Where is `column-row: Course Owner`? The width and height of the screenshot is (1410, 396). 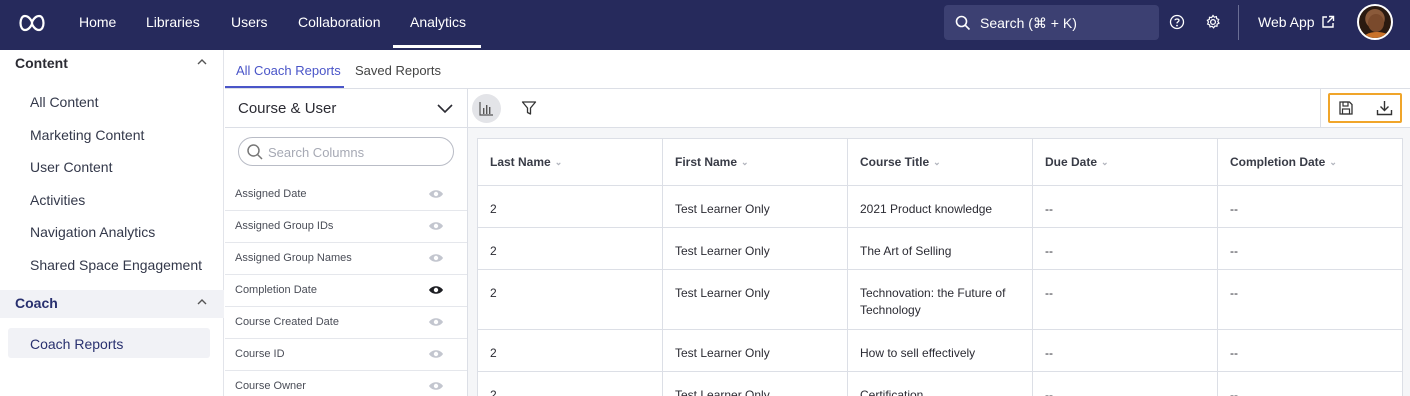 column-row: Course Owner is located at coordinates (346, 383).